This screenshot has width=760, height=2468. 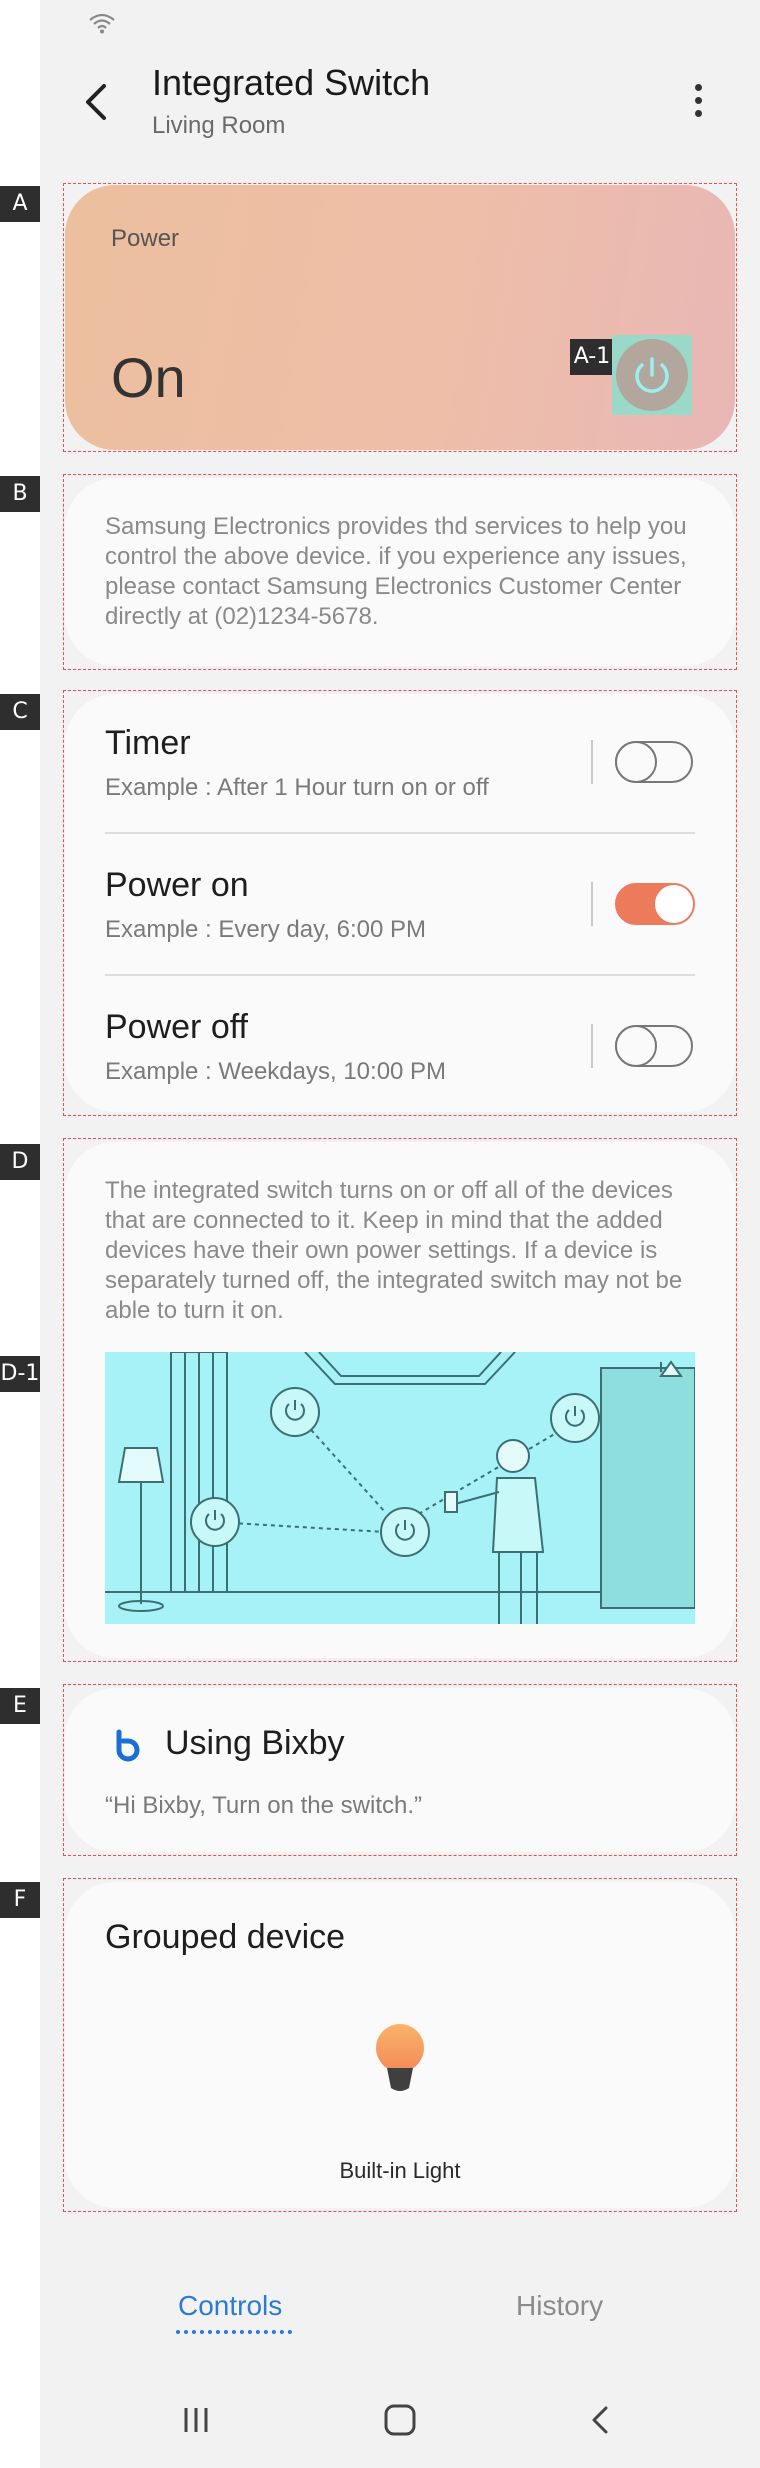 I want to click on power-label: Power, so click(x=145, y=238).